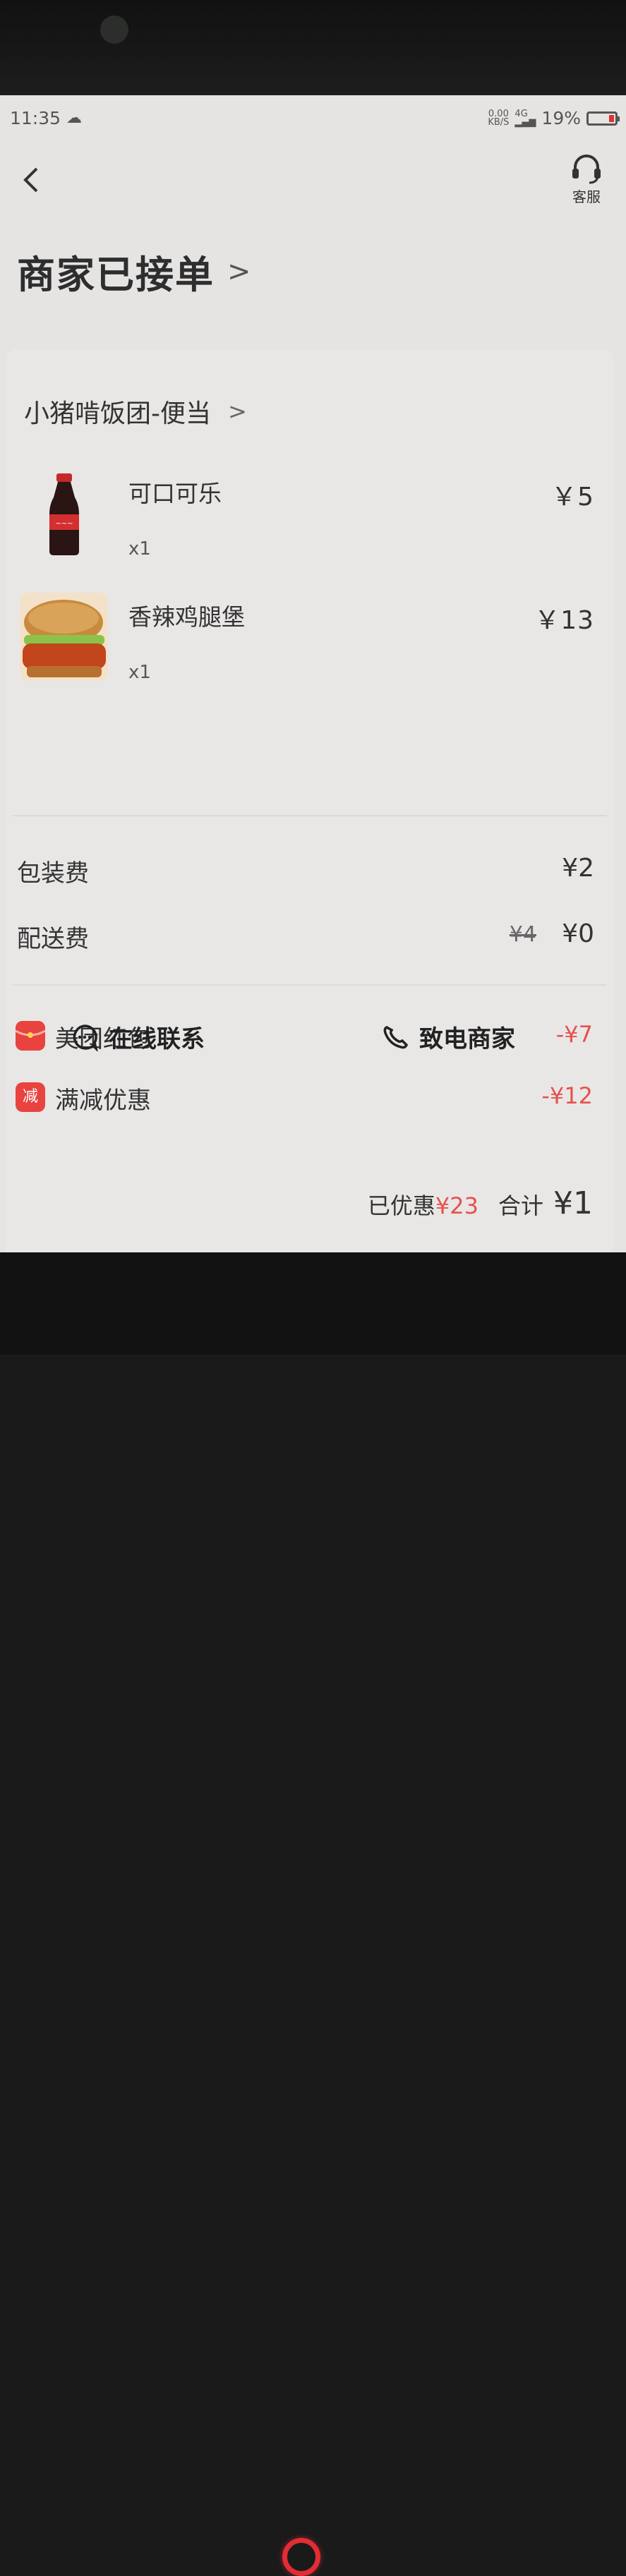 The image size is (626, 2576). I want to click on saved-amount: ¥23, so click(456, 1205).